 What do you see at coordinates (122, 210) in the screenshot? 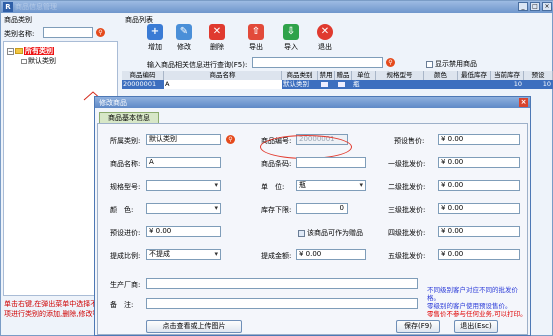
I see `color-field-label: 颜 色:` at bounding box center [122, 210].